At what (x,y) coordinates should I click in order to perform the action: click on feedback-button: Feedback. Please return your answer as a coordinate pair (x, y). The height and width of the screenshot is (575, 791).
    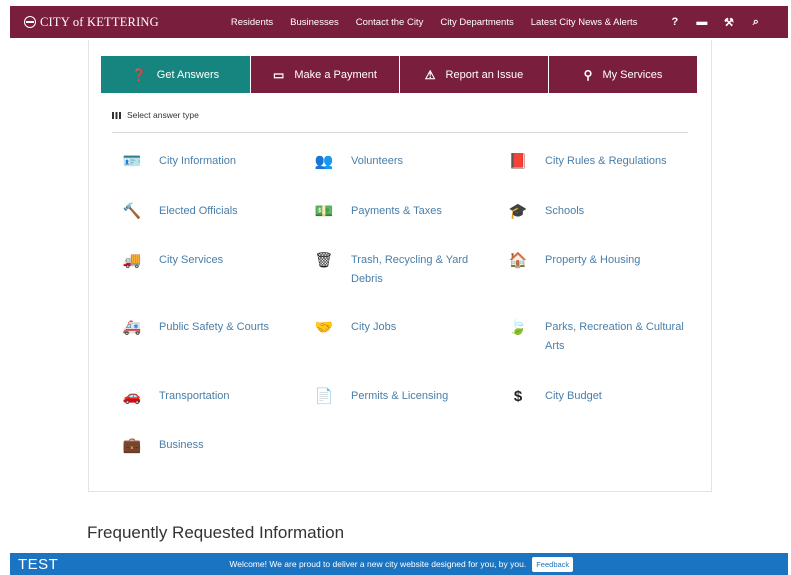
    Looking at the image, I should click on (553, 564).